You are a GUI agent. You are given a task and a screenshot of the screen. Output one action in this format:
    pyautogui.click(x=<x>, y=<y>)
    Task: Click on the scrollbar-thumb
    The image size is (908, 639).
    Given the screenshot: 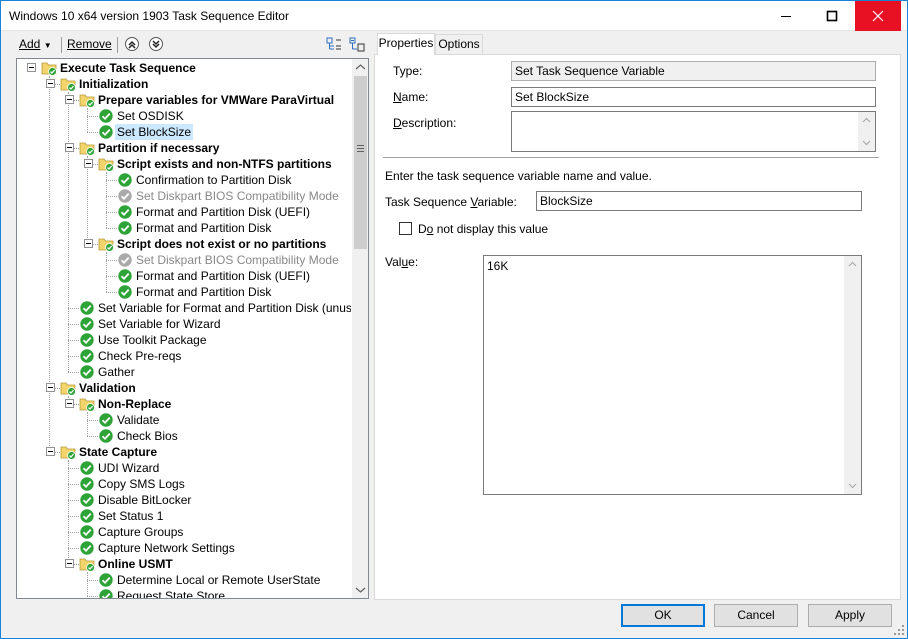 What is the action you would take?
    pyautogui.click(x=360, y=162)
    